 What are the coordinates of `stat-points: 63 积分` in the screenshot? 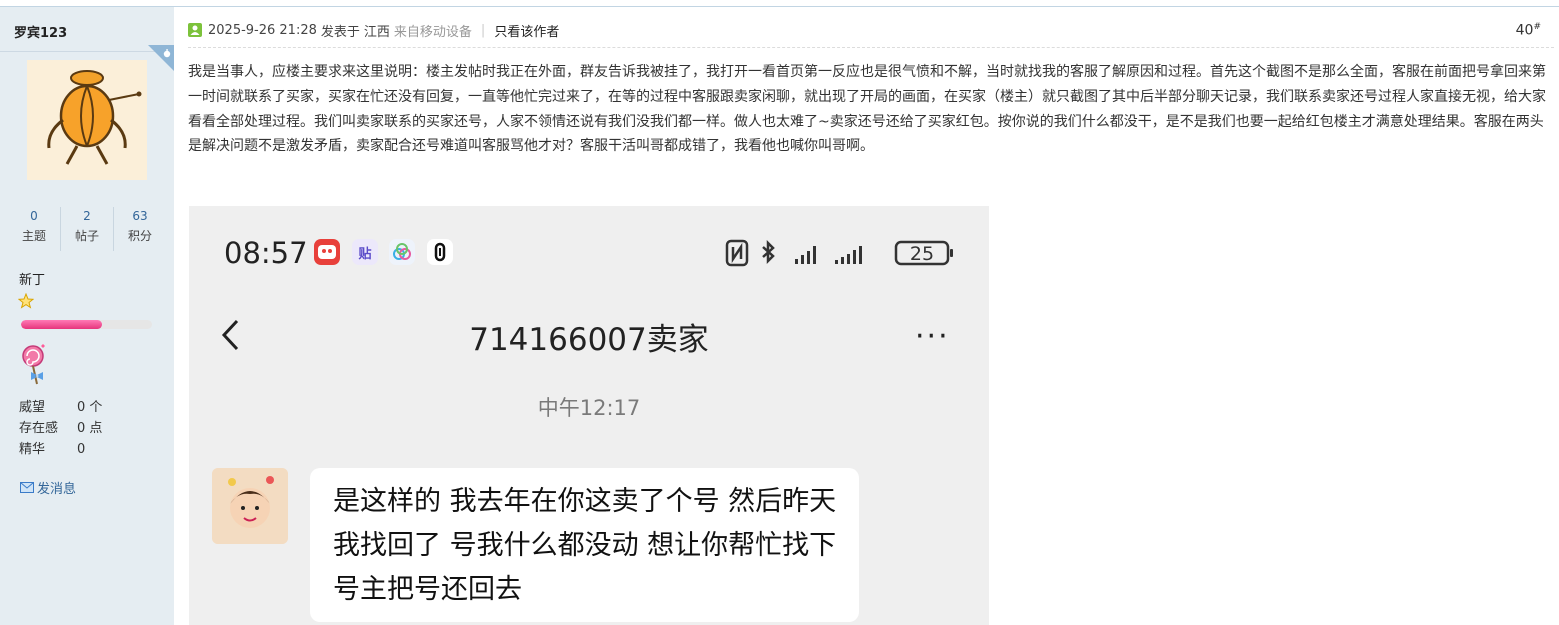 It's located at (139, 229).